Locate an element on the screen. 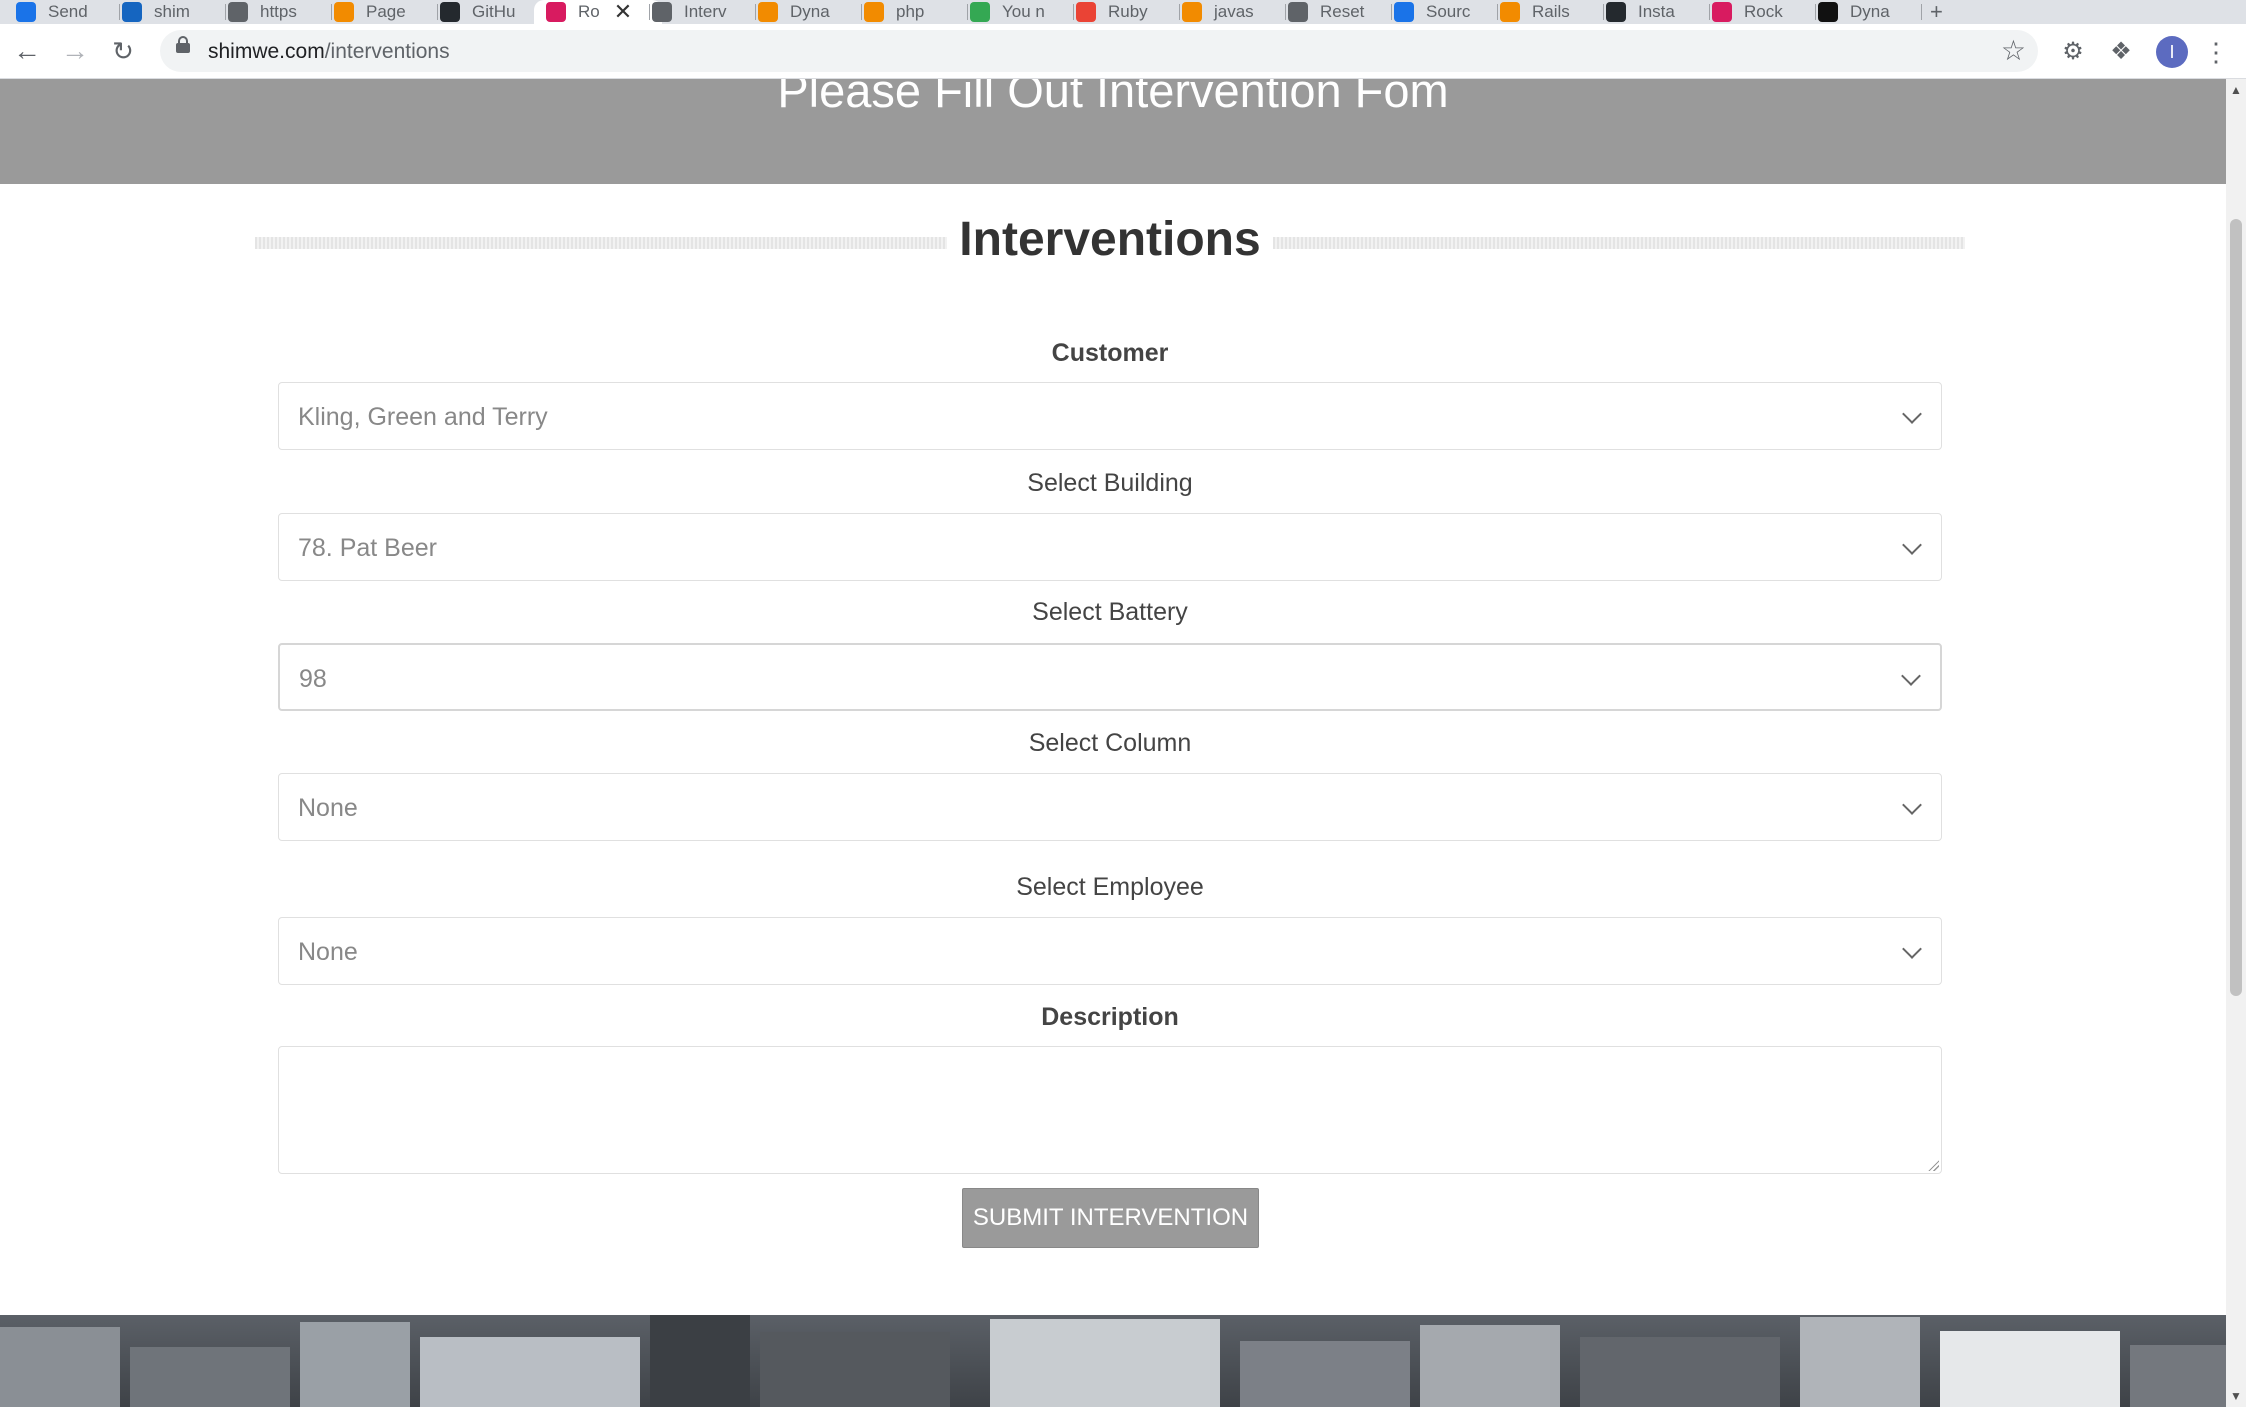  scroll-down-arrow-icon: ▼ is located at coordinates (2236, 1396).